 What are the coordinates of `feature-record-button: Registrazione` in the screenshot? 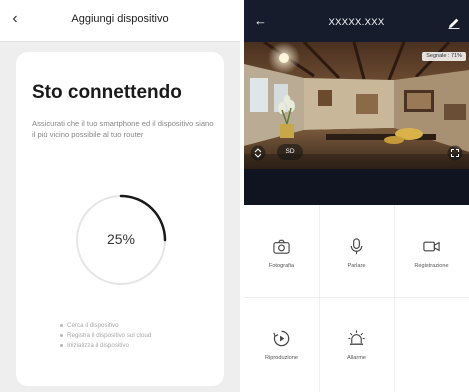 It's located at (431, 251).